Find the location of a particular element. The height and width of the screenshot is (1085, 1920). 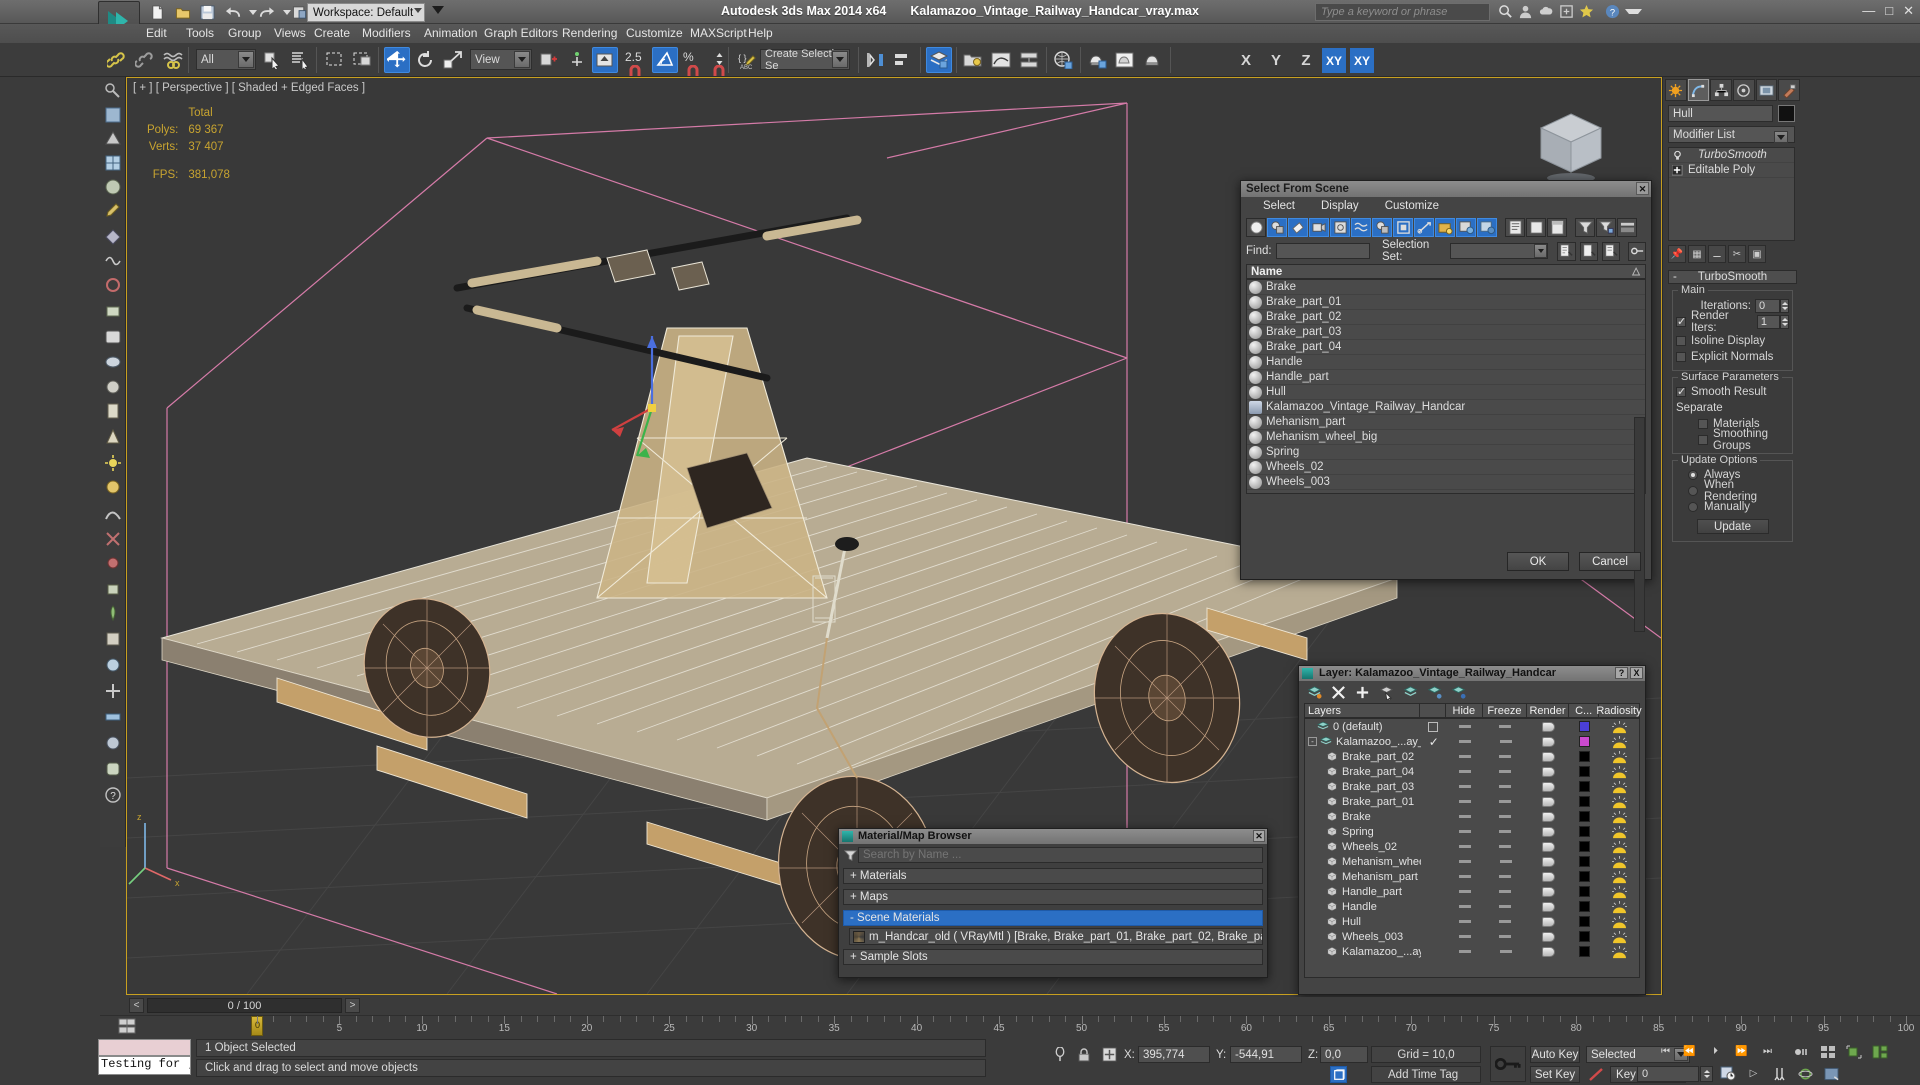

set-current-layer-icon is located at coordinates (1458, 692).